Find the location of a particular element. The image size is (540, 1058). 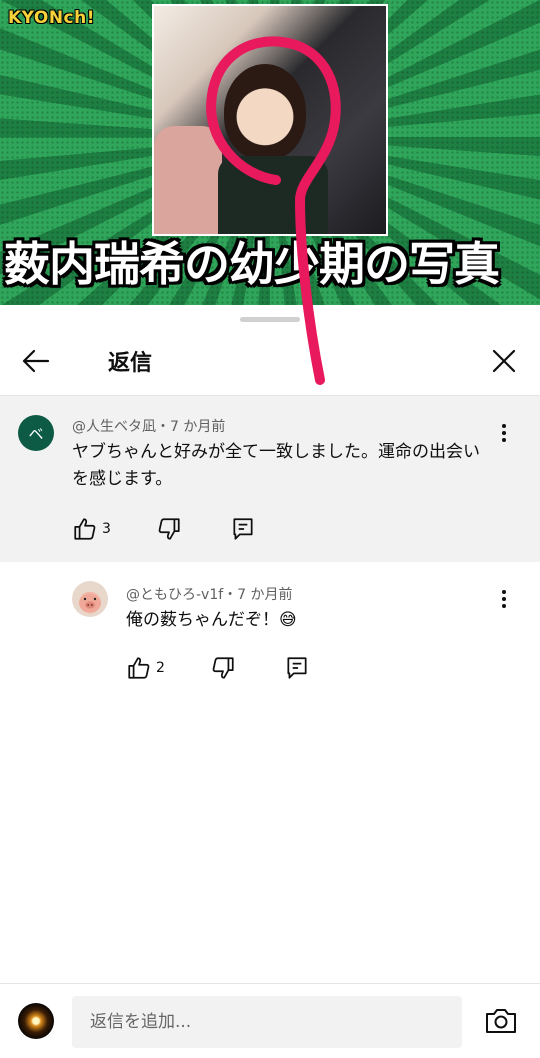

drag-handle is located at coordinates (270, 319).